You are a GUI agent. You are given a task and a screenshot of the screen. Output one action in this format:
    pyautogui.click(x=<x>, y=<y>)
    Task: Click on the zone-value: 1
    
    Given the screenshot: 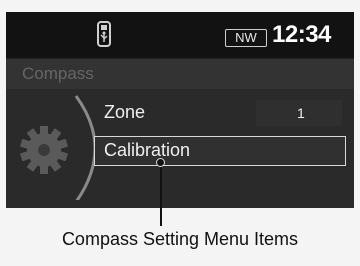 What is the action you would take?
    pyautogui.click(x=301, y=113)
    